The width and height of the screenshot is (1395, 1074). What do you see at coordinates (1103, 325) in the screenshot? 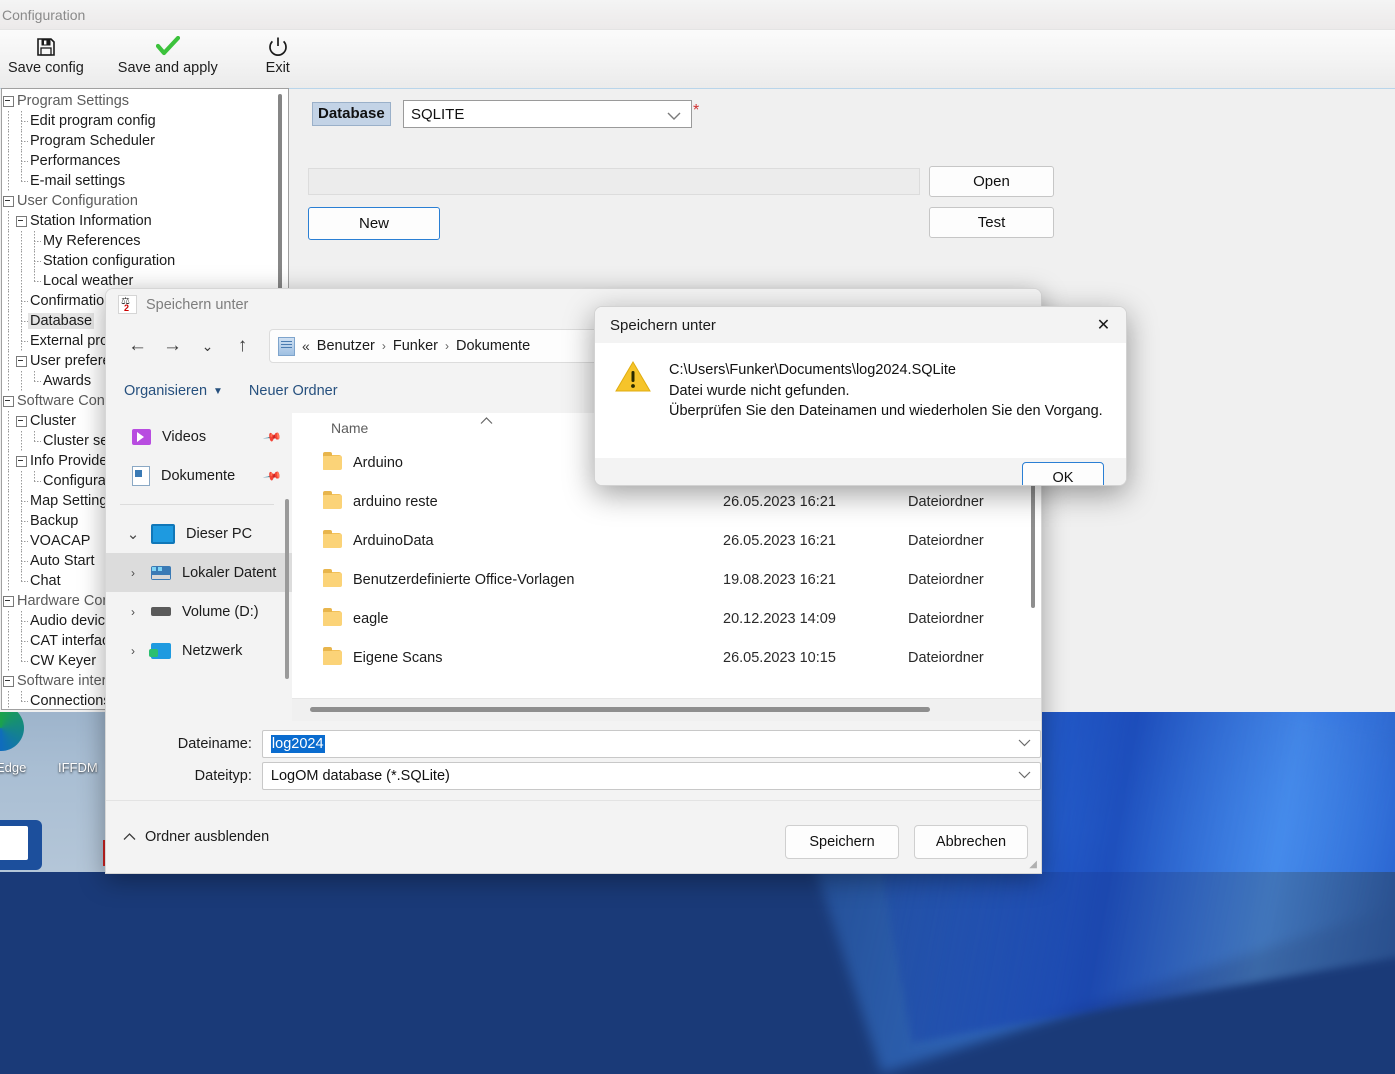
I see `close-icon: ✕` at bounding box center [1103, 325].